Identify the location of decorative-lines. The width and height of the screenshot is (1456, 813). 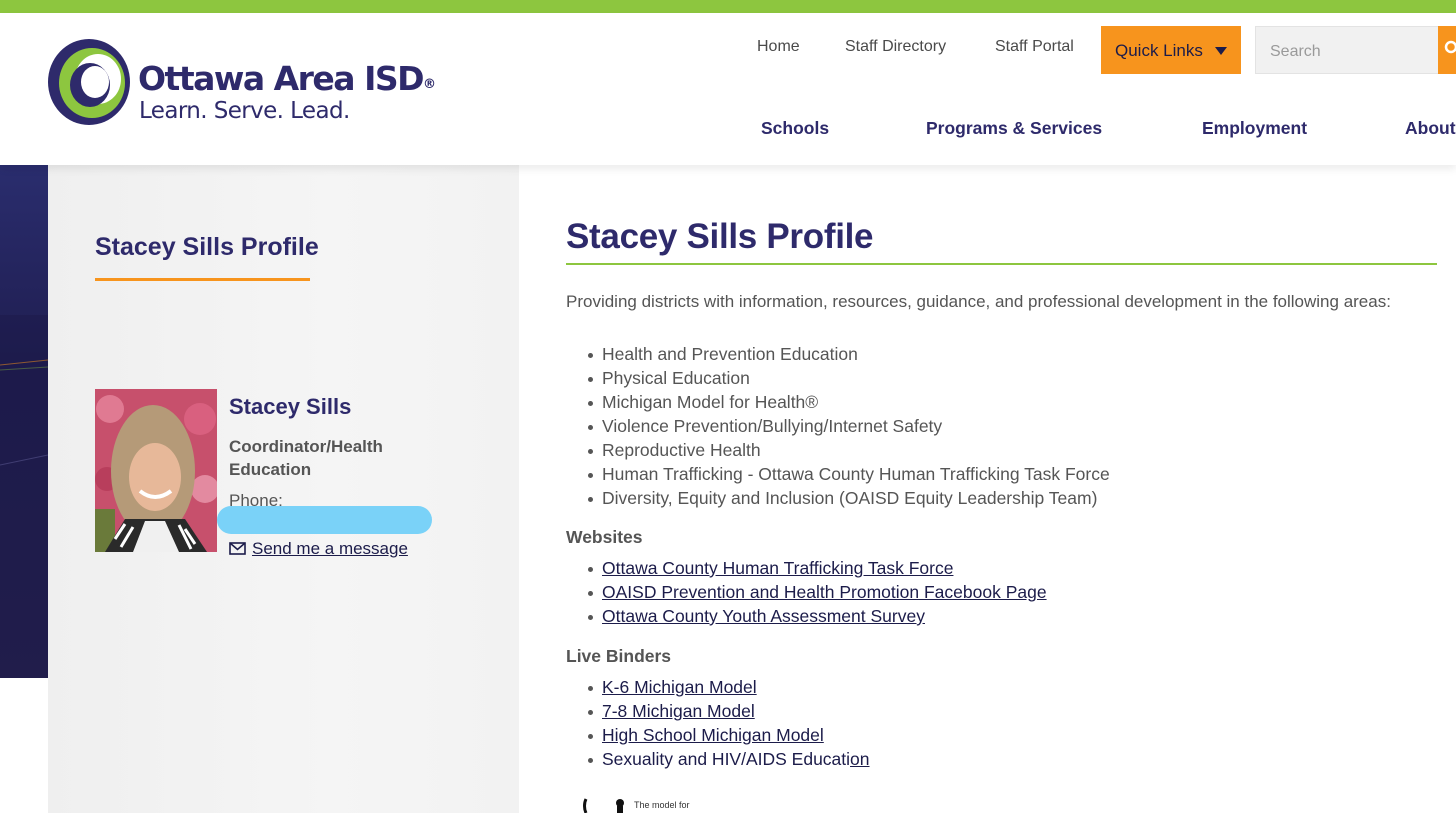
(24, 496).